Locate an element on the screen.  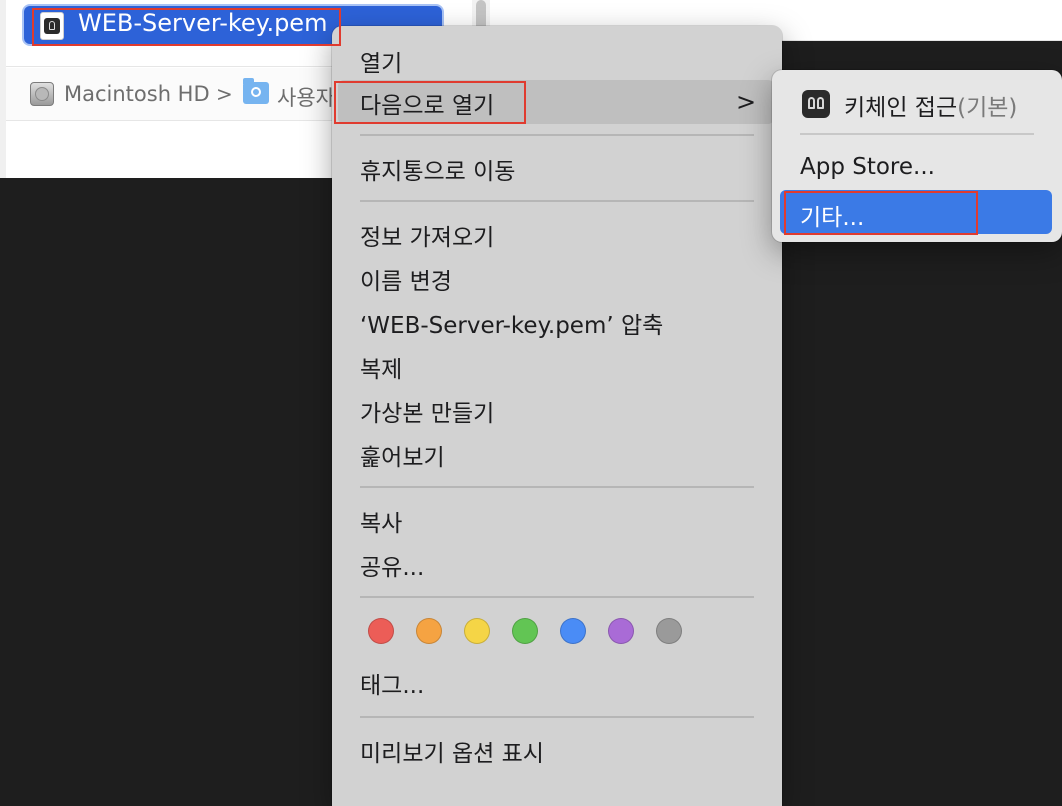
menu-item-make-alias: 가상본 만들기 is located at coordinates (427, 411).